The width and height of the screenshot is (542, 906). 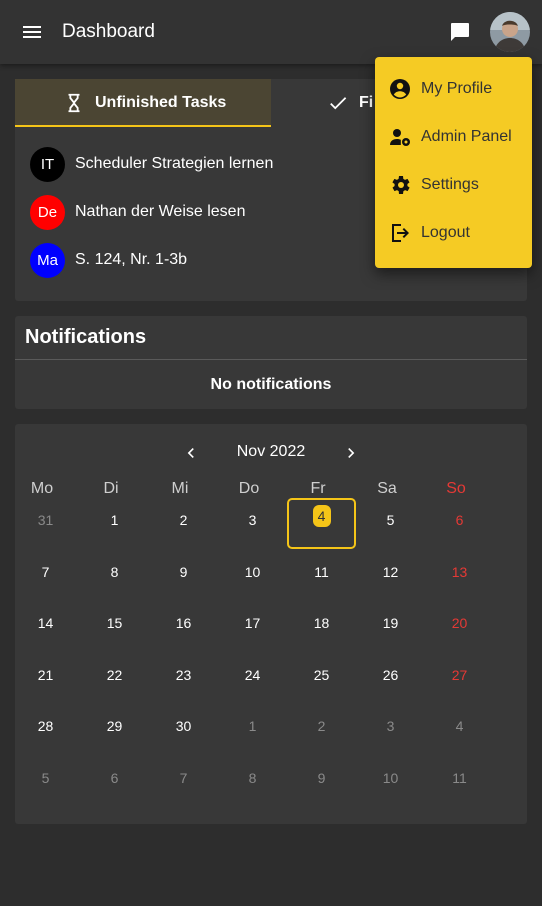 What do you see at coordinates (42, 488) in the screenshot?
I see `weekday-label: Mo` at bounding box center [42, 488].